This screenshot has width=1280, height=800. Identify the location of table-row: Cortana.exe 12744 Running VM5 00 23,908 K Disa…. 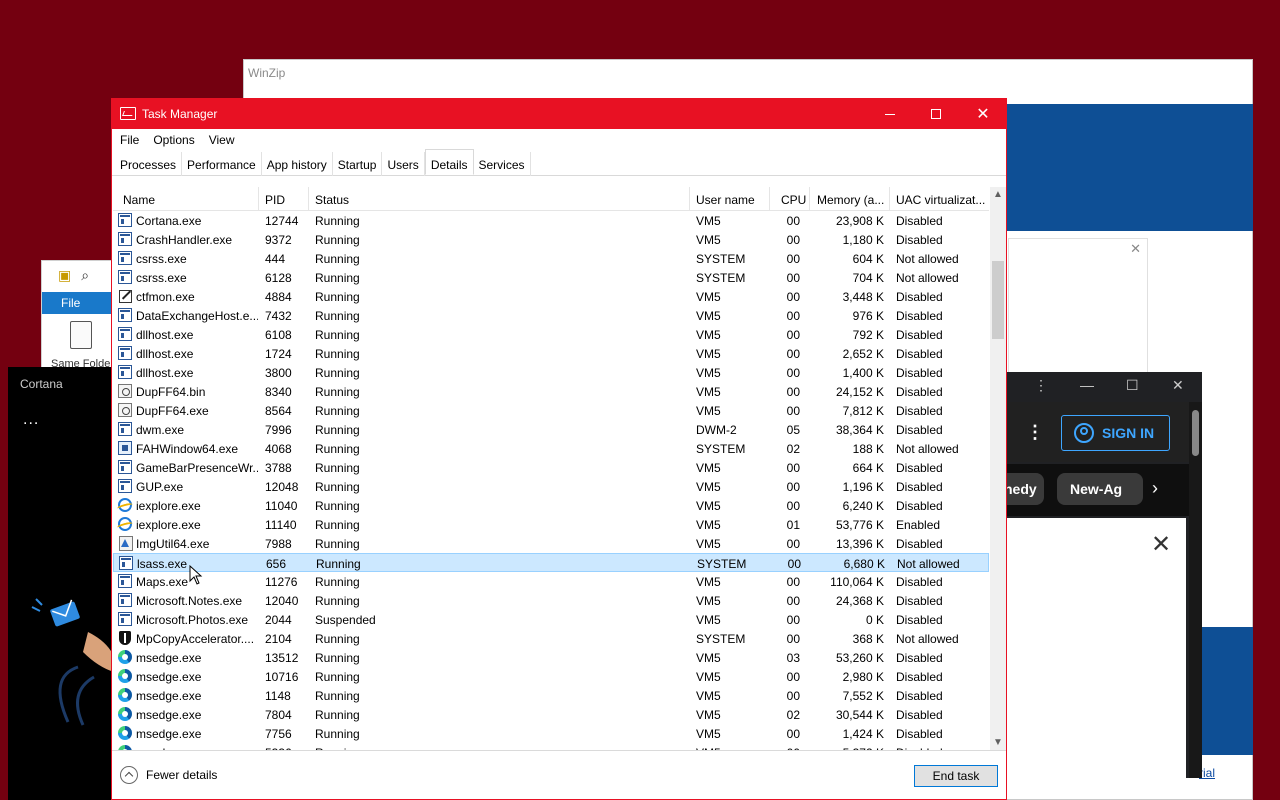
(551, 220).